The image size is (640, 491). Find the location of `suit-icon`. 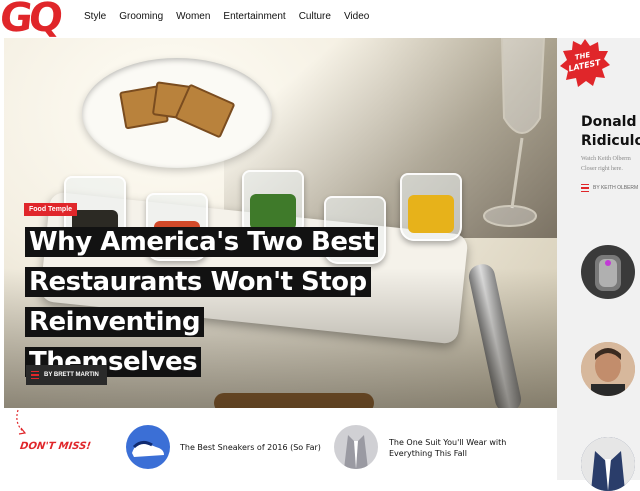

suit-icon is located at coordinates (356, 452).